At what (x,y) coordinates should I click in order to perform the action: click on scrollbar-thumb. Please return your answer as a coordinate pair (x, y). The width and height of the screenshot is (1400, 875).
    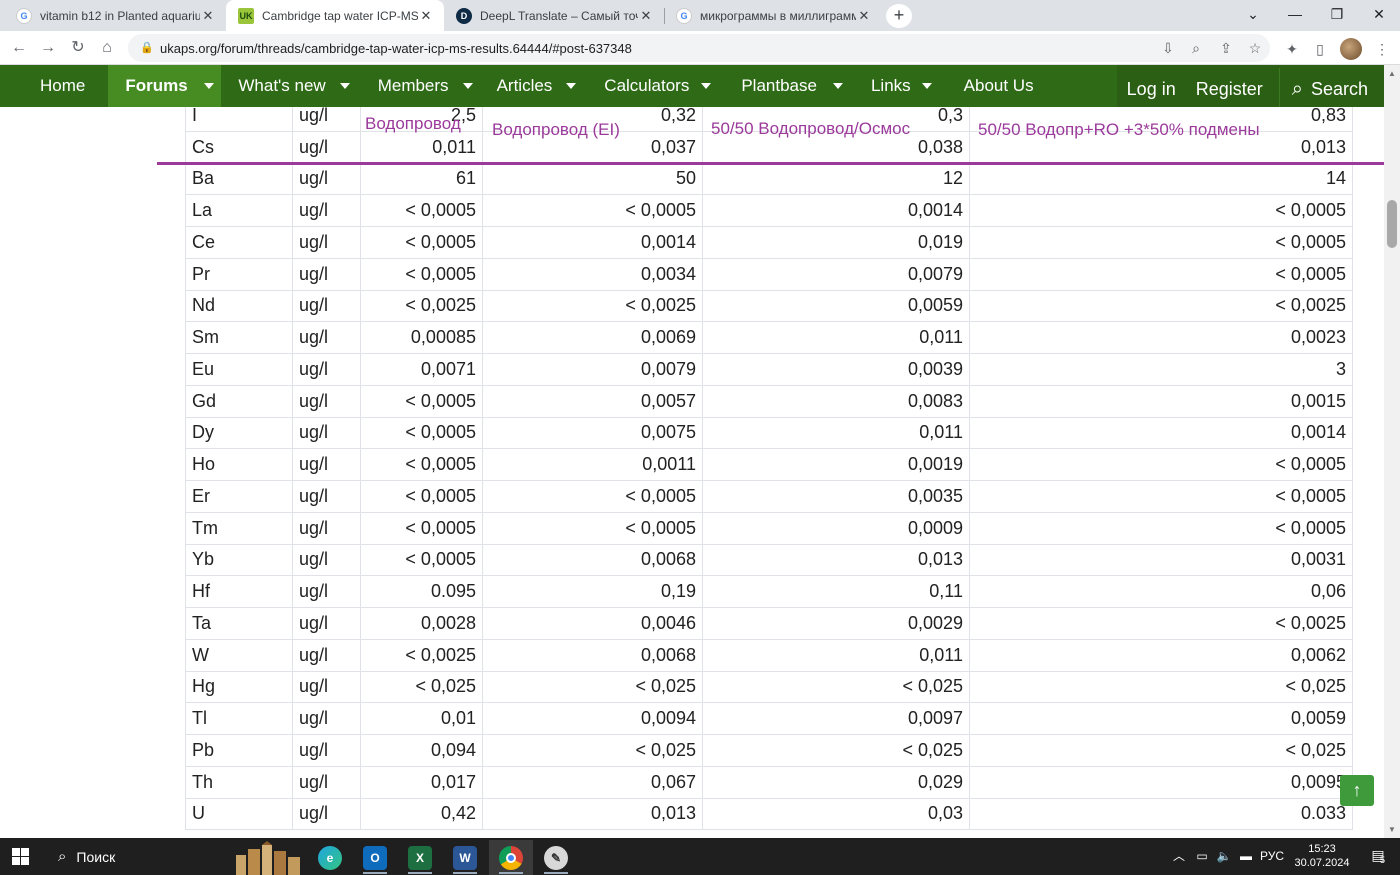
    Looking at the image, I should click on (1392, 224).